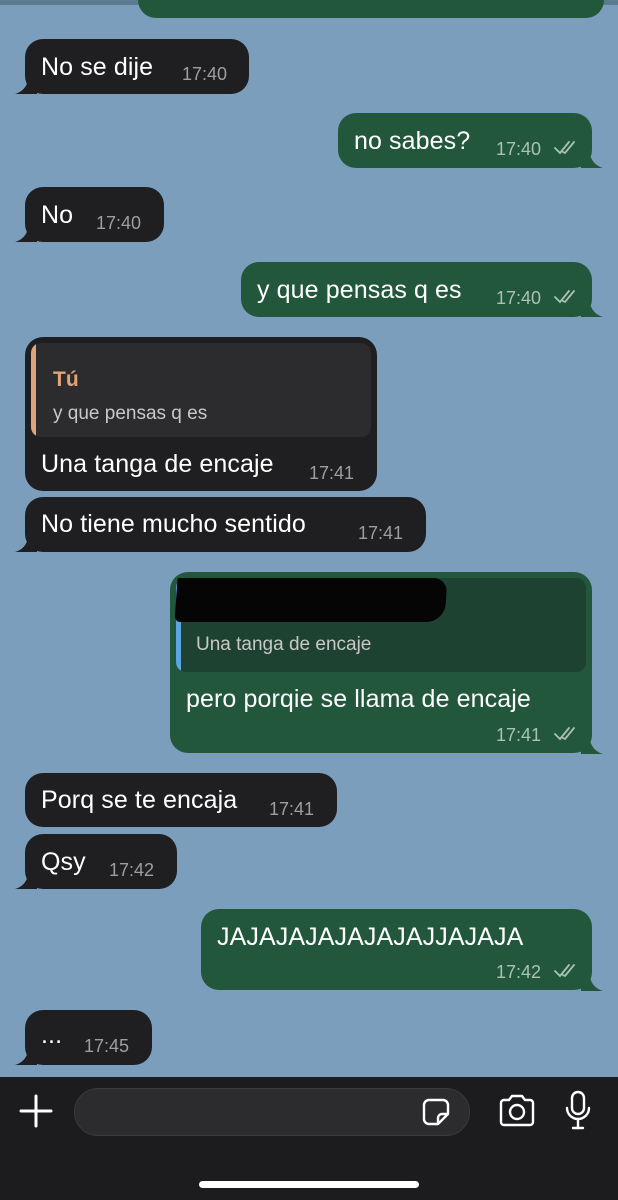 Image resolution: width=618 pixels, height=1200 pixels. What do you see at coordinates (130, 413) in the screenshot?
I see `reply-text: y que pensas q es` at bounding box center [130, 413].